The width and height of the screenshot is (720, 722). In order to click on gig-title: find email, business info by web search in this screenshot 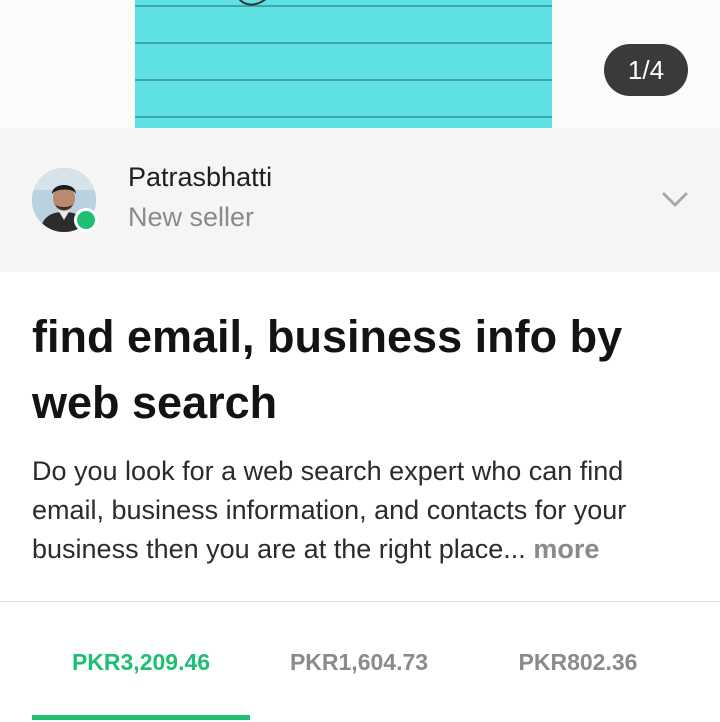, I will do `click(327, 369)`.